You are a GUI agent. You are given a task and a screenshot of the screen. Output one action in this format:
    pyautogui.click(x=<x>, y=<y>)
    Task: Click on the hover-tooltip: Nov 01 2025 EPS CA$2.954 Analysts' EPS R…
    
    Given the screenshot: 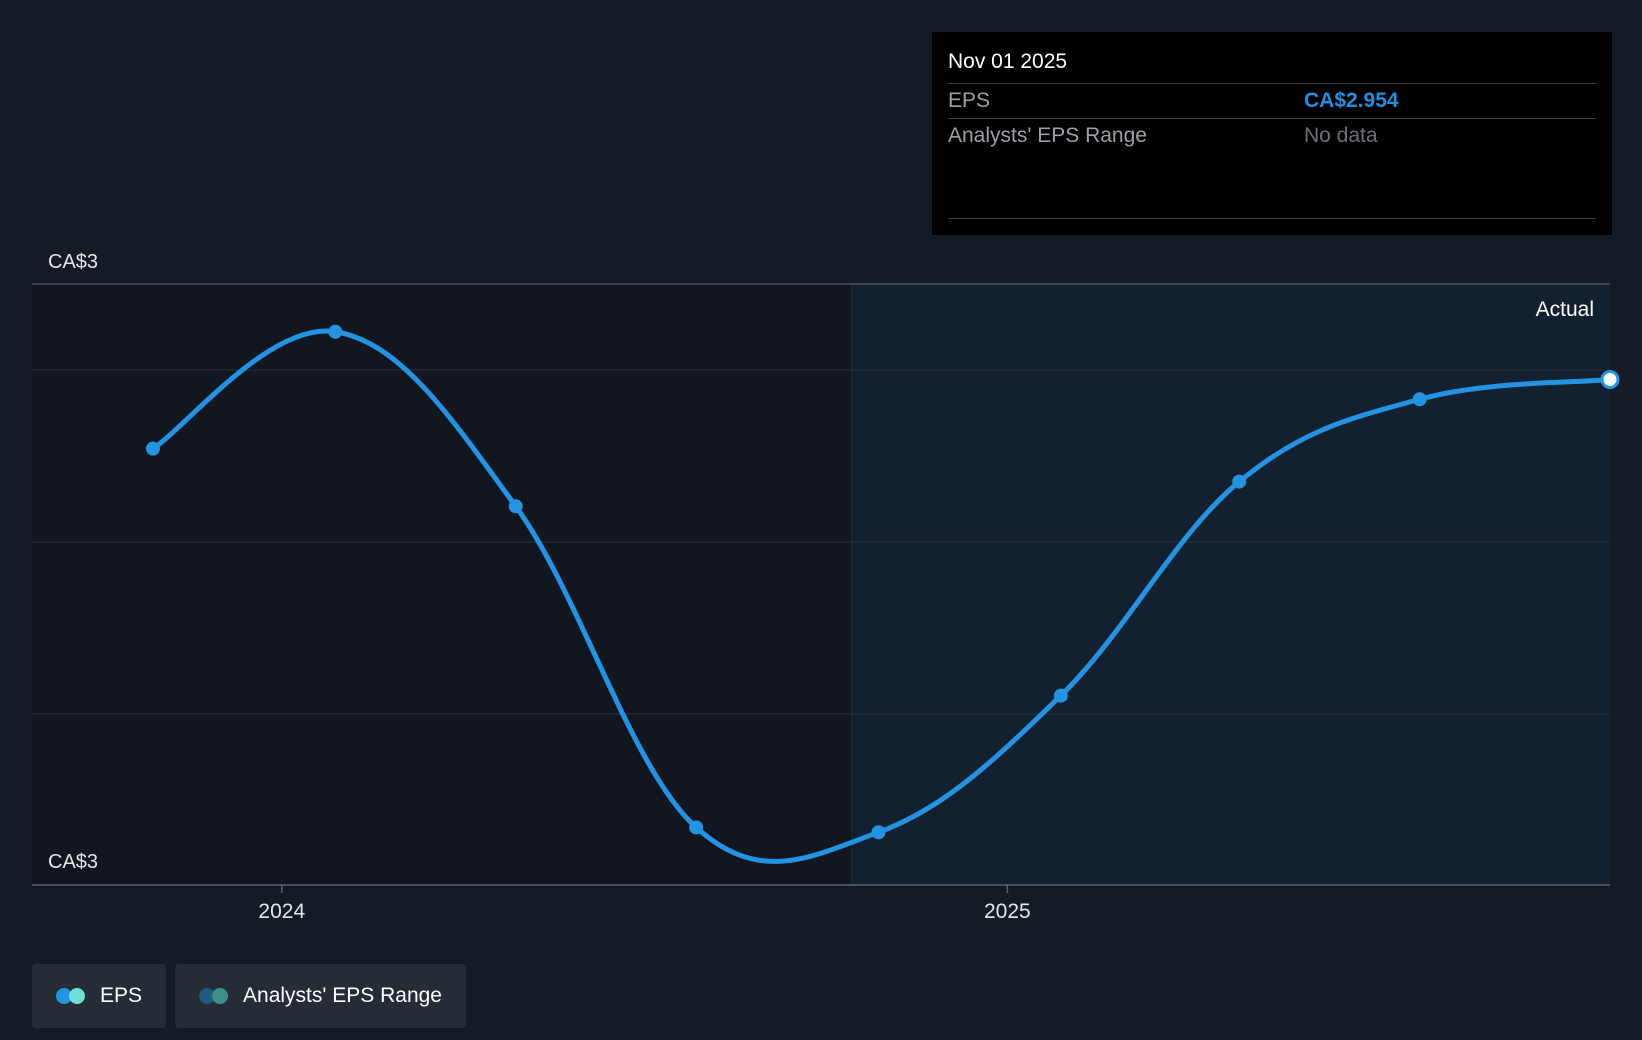 What is the action you would take?
    pyautogui.click(x=1272, y=133)
    